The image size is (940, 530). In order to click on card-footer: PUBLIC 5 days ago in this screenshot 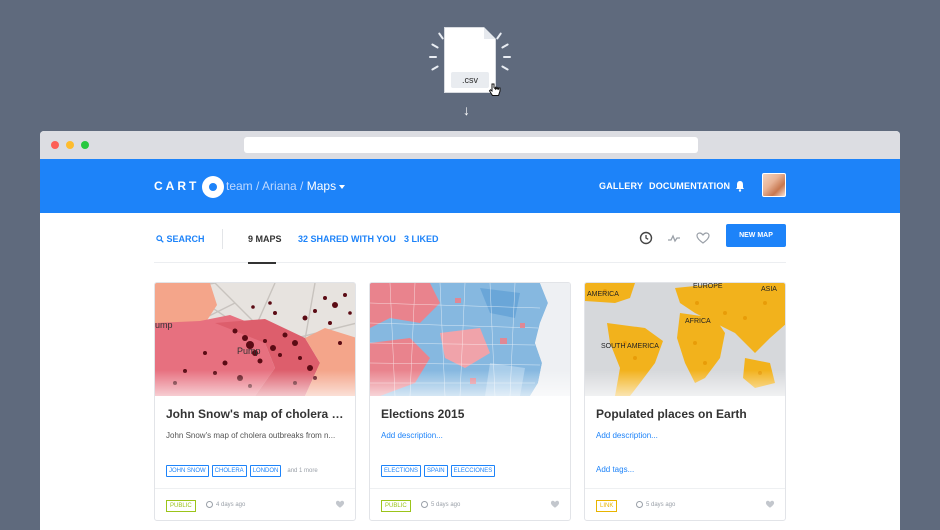, I will do `click(470, 504)`.